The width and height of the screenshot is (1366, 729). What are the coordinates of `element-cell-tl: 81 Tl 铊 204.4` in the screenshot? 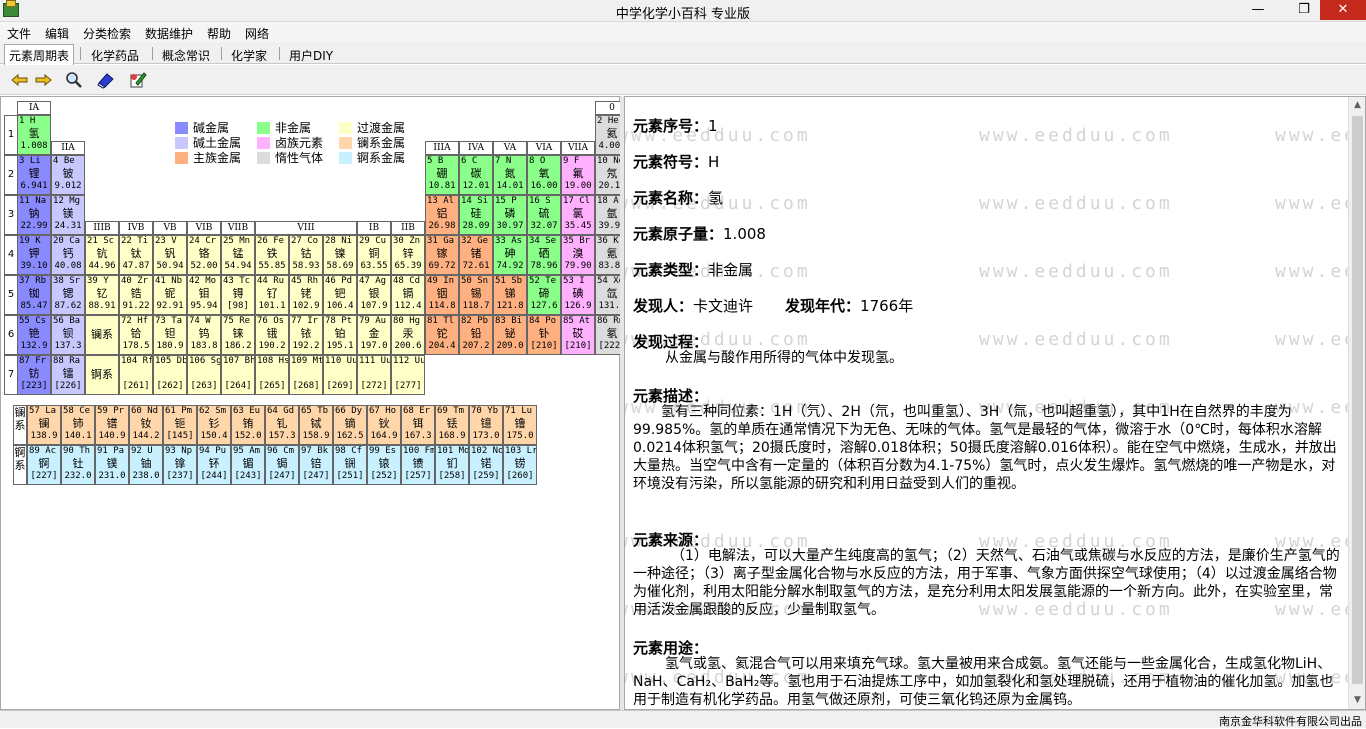 It's located at (442, 335).